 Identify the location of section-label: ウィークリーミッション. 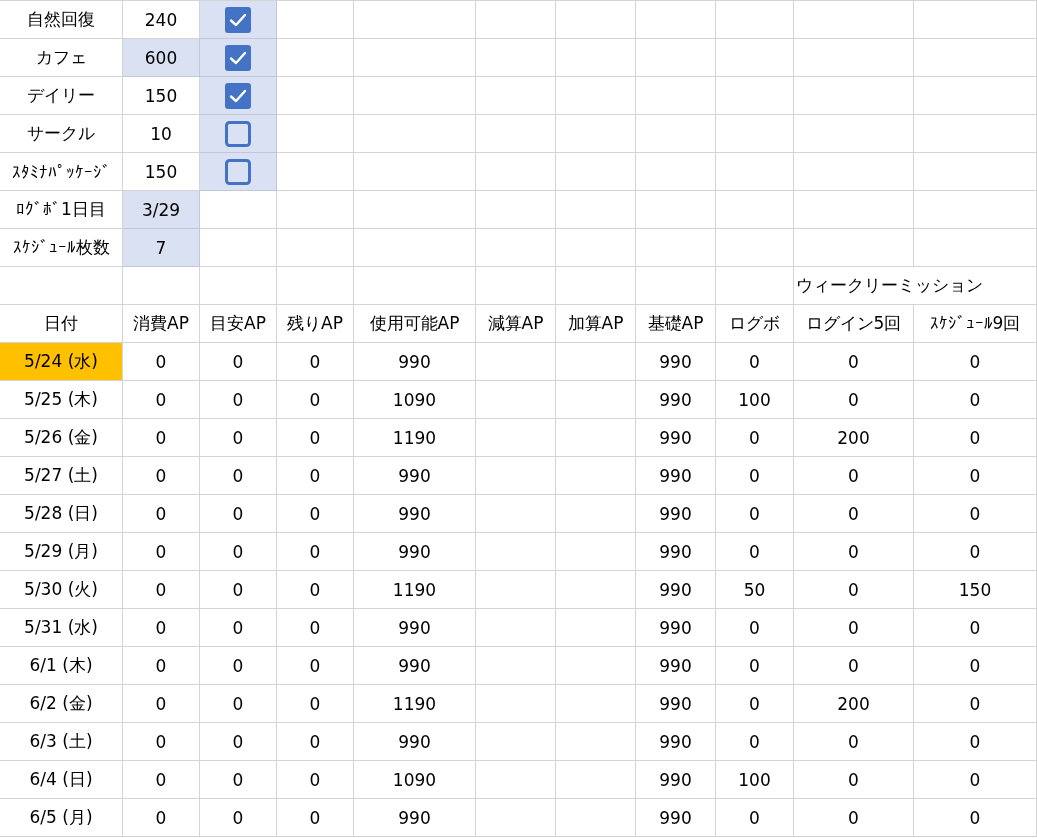
(915, 286).